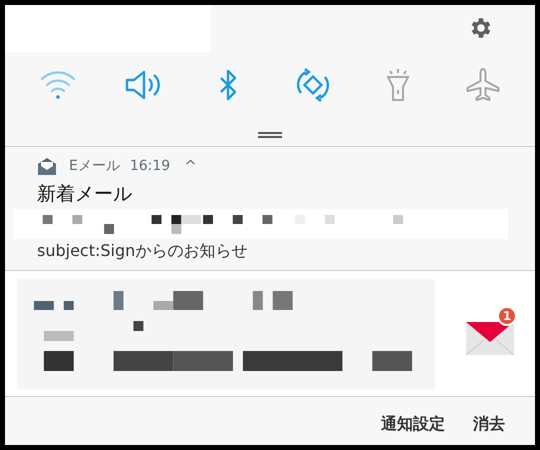 The image size is (540, 450). What do you see at coordinates (270, 135) in the screenshot?
I see `drag-handle` at bounding box center [270, 135].